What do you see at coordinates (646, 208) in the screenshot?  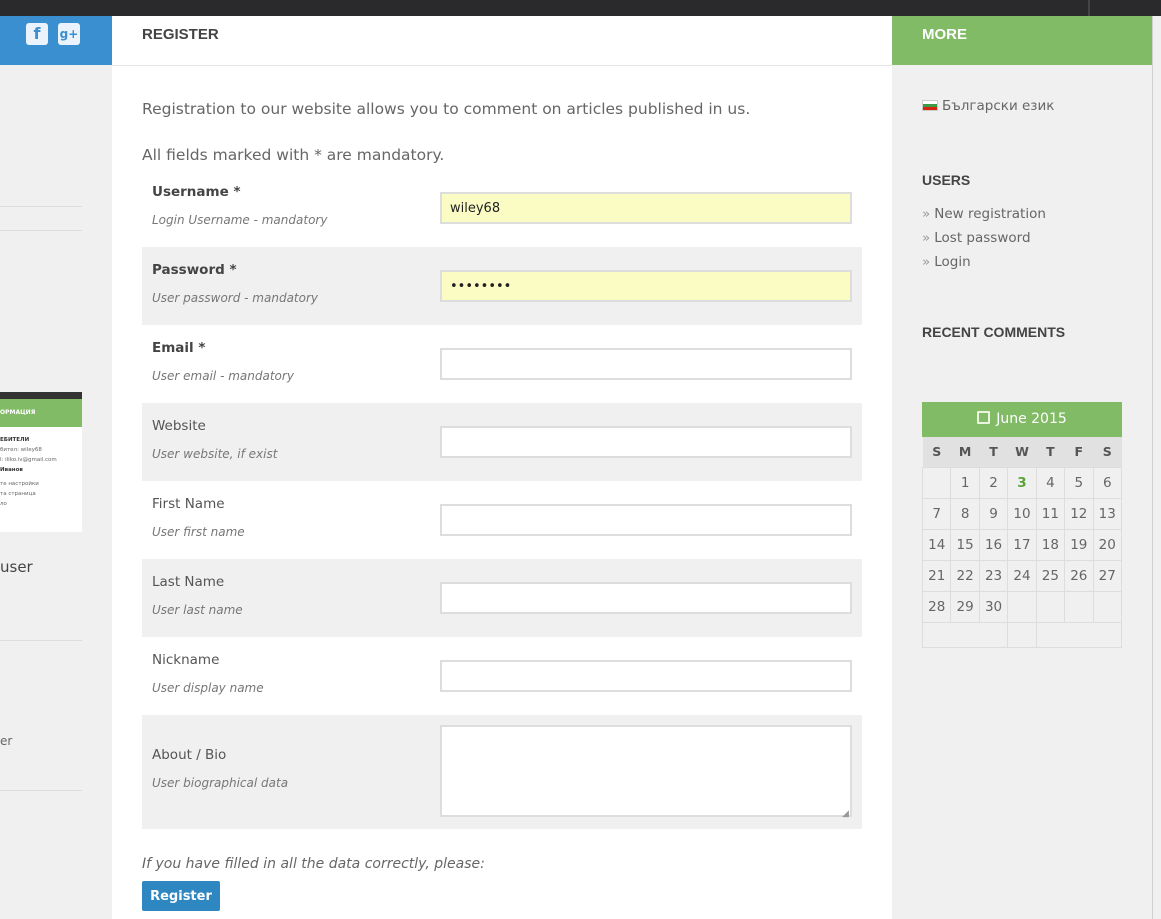 I see `username-input` at bounding box center [646, 208].